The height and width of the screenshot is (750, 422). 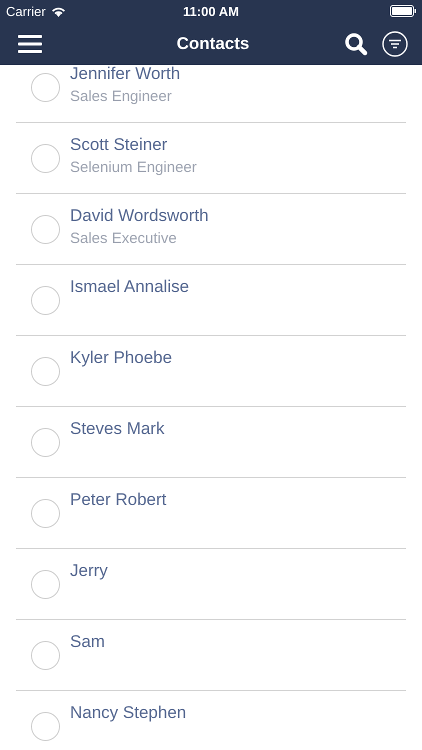 I want to click on search-button, so click(x=356, y=44).